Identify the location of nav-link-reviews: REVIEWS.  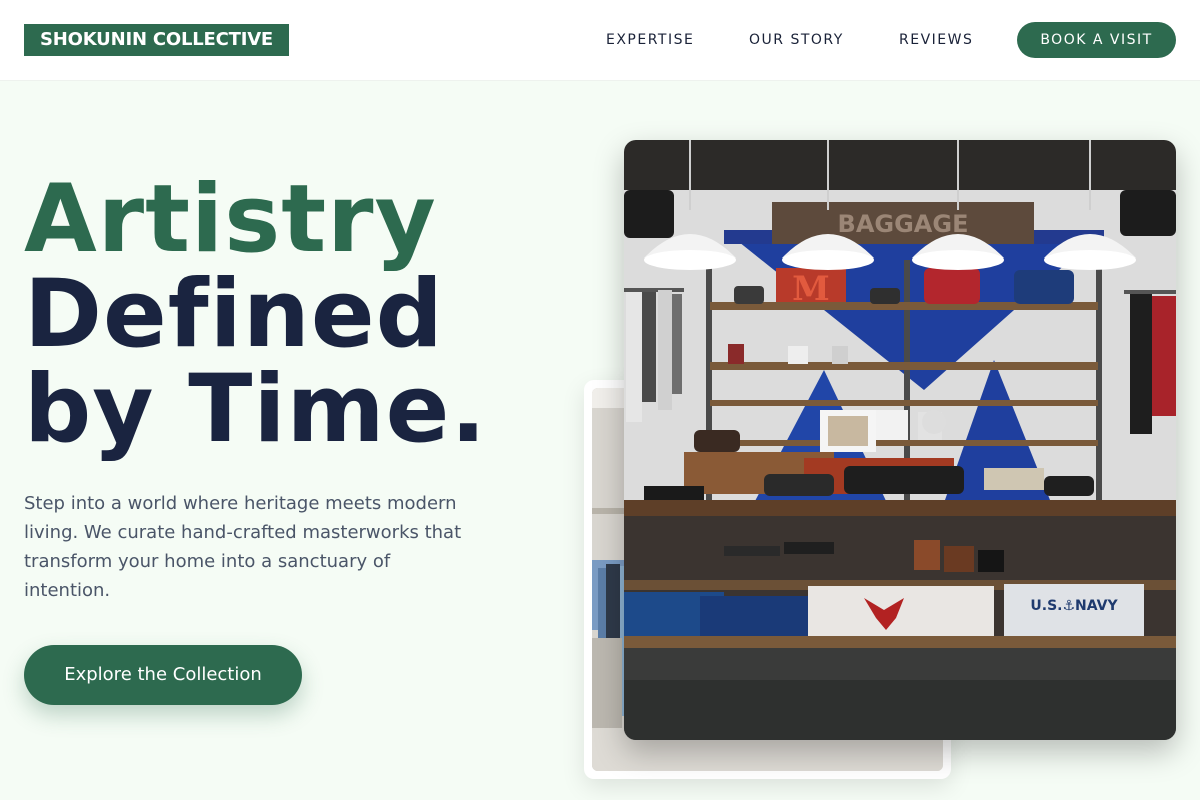
(936, 40).